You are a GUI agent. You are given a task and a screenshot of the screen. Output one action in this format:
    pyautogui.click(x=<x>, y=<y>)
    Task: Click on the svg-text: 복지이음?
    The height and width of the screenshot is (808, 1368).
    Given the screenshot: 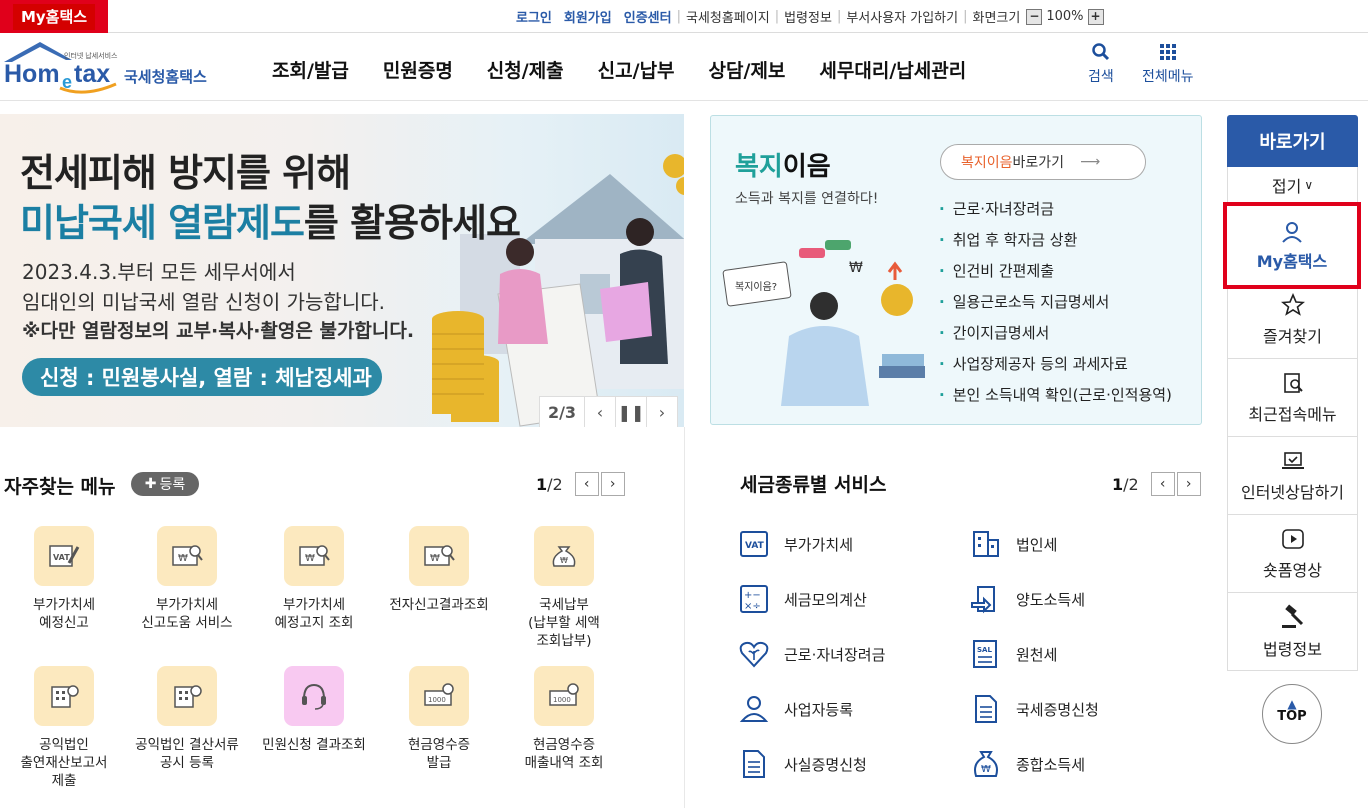 What is the action you would take?
    pyautogui.click(x=756, y=287)
    